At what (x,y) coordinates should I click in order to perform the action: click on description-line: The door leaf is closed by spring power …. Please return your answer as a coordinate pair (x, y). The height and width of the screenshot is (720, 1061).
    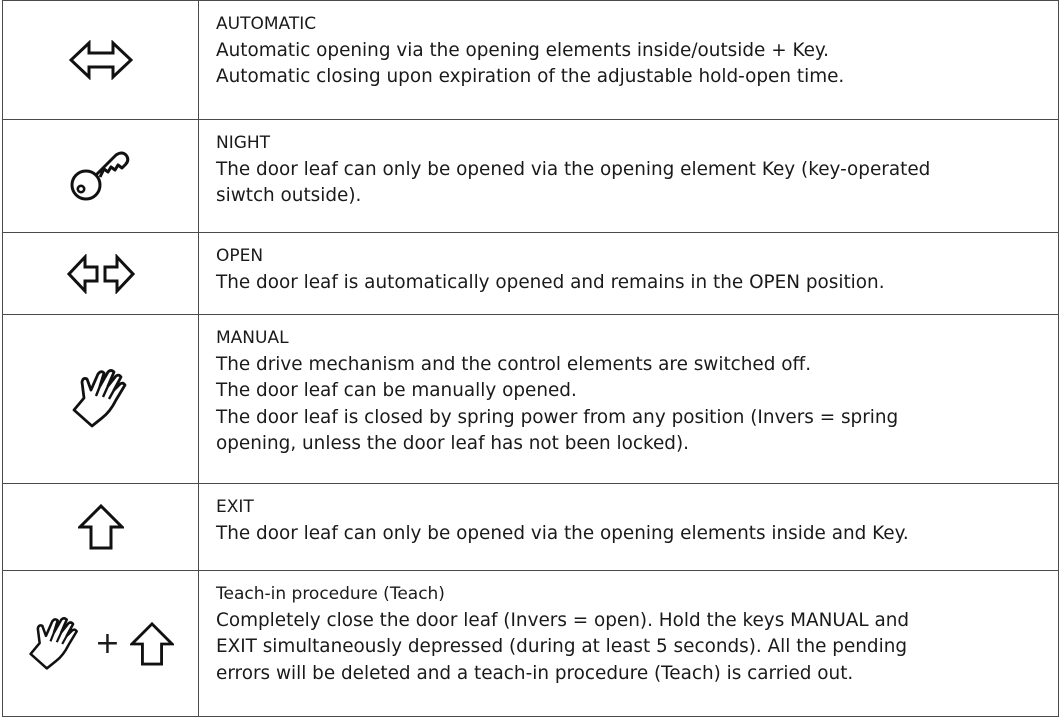
    Looking at the image, I should click on (557, 417).